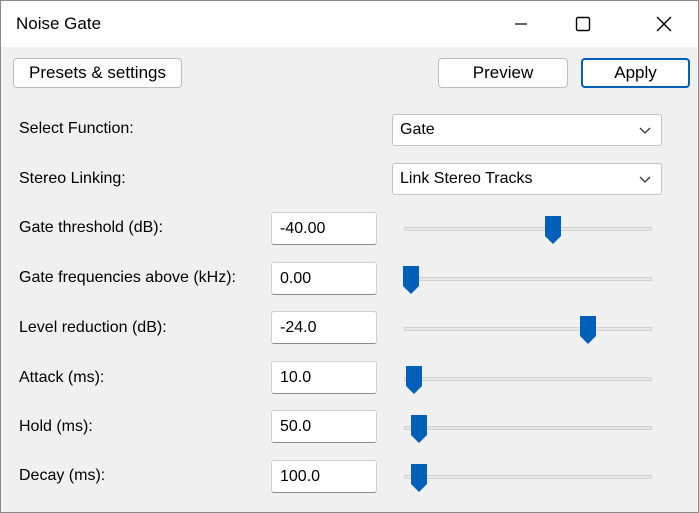 The image size is (699, 513). What do you see at coordinates (62, 377) in the screenshot?
I see `attack-label: Attack (ms):` at bounding box center [62, 377].